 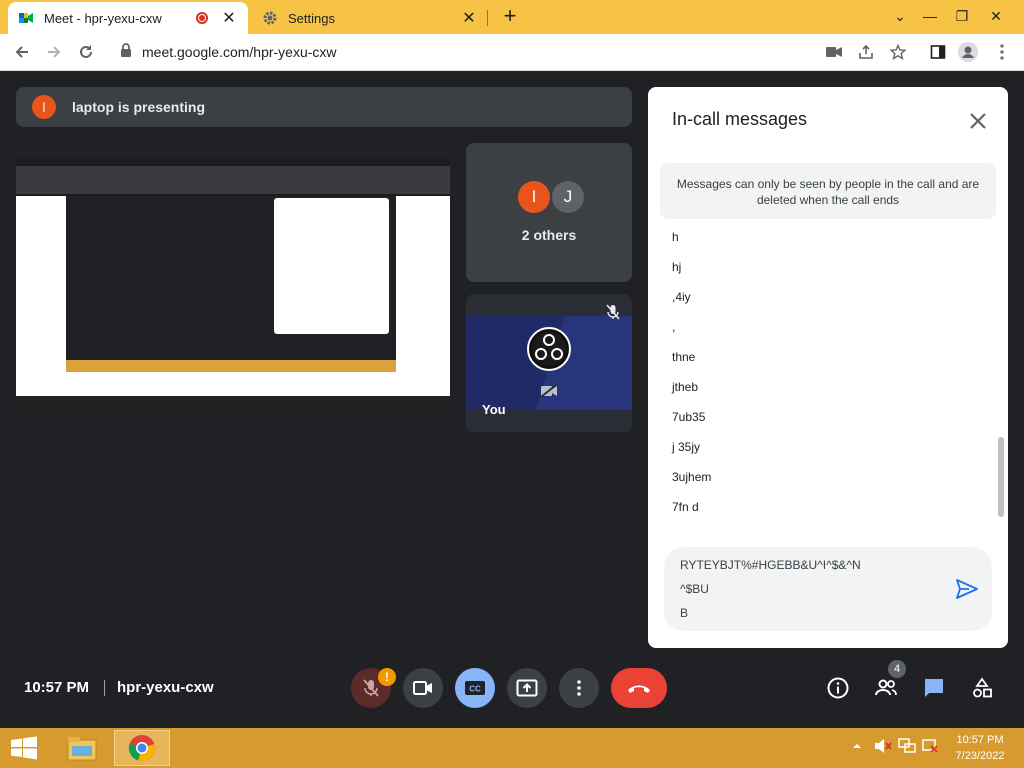 I want to click on camera-icon, so click(x=422, y=688).